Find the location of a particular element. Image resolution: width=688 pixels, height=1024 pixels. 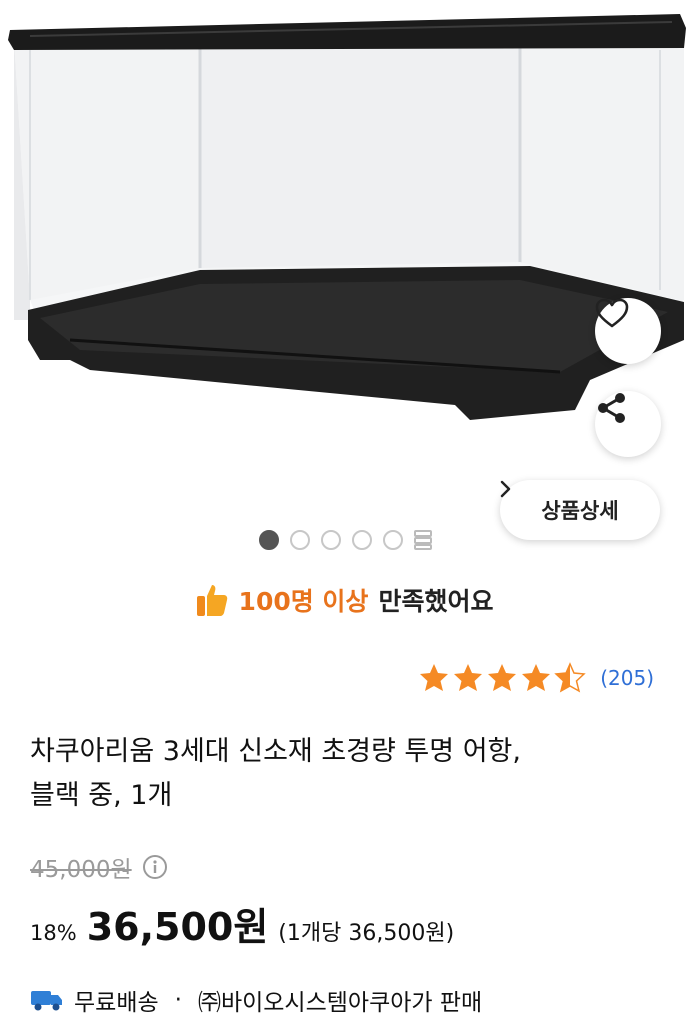

heart-icon is located at coordinates (612, 313).